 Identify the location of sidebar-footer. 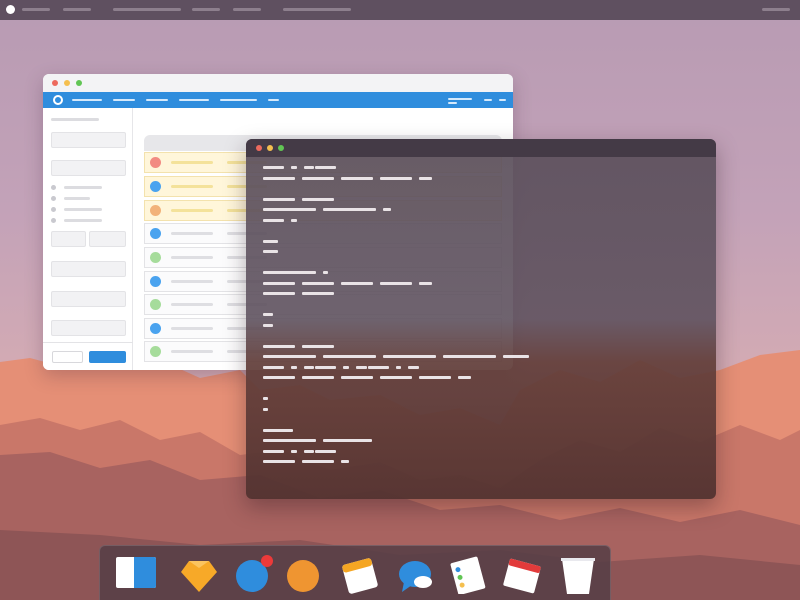
(88, 356).